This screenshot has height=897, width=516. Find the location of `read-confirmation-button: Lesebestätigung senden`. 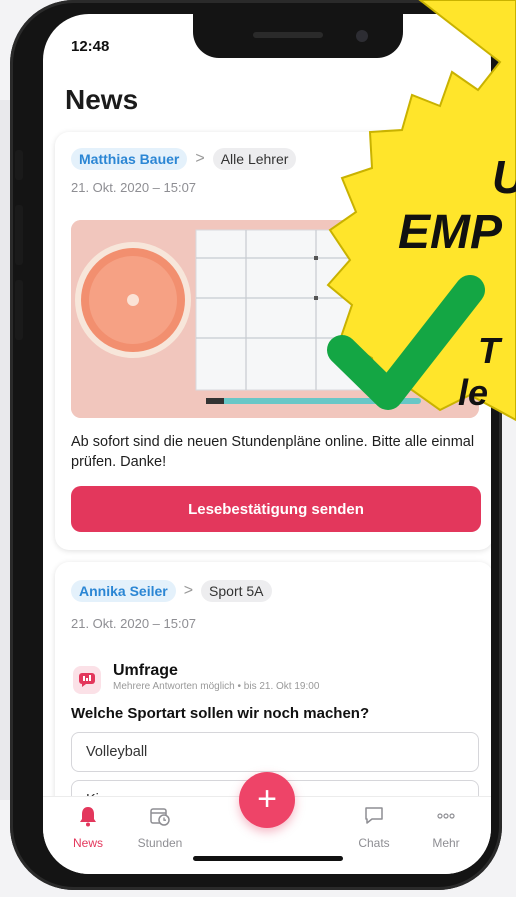

read-confirmation-button: Lesebestätigung senden is located at coordinates (276, 509).